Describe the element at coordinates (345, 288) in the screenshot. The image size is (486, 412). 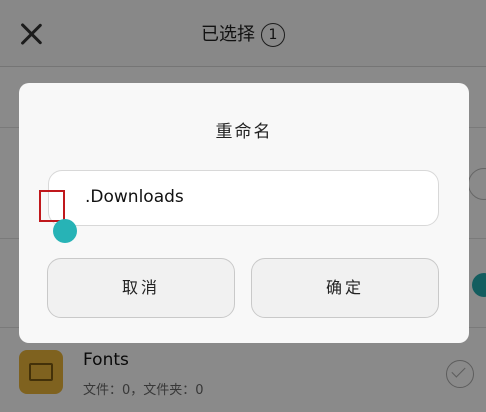
I see `confirm-button: 确定` at that location.